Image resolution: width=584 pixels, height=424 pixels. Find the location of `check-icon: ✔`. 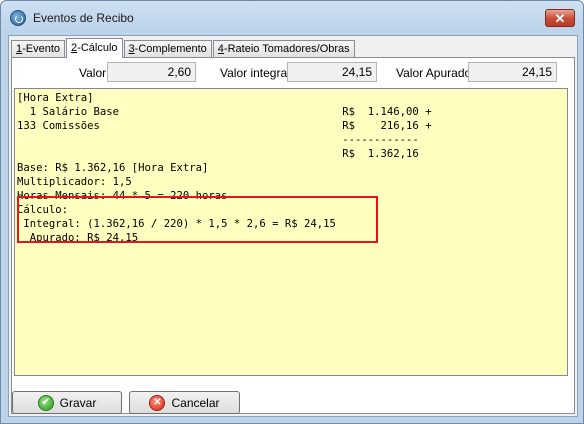

check-icon: ✔ is located at coordinates (45, 402).